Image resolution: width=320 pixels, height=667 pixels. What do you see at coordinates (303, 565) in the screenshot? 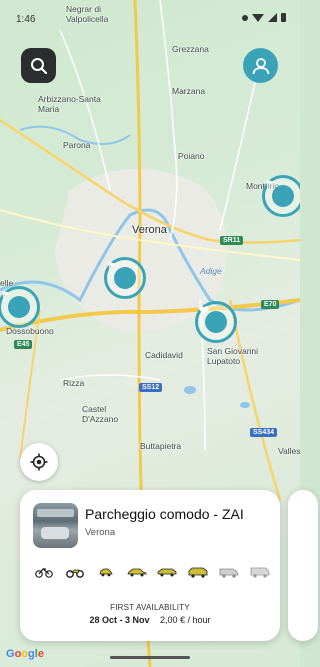
I see `next-parking-card` at bounding box center [303, 565].